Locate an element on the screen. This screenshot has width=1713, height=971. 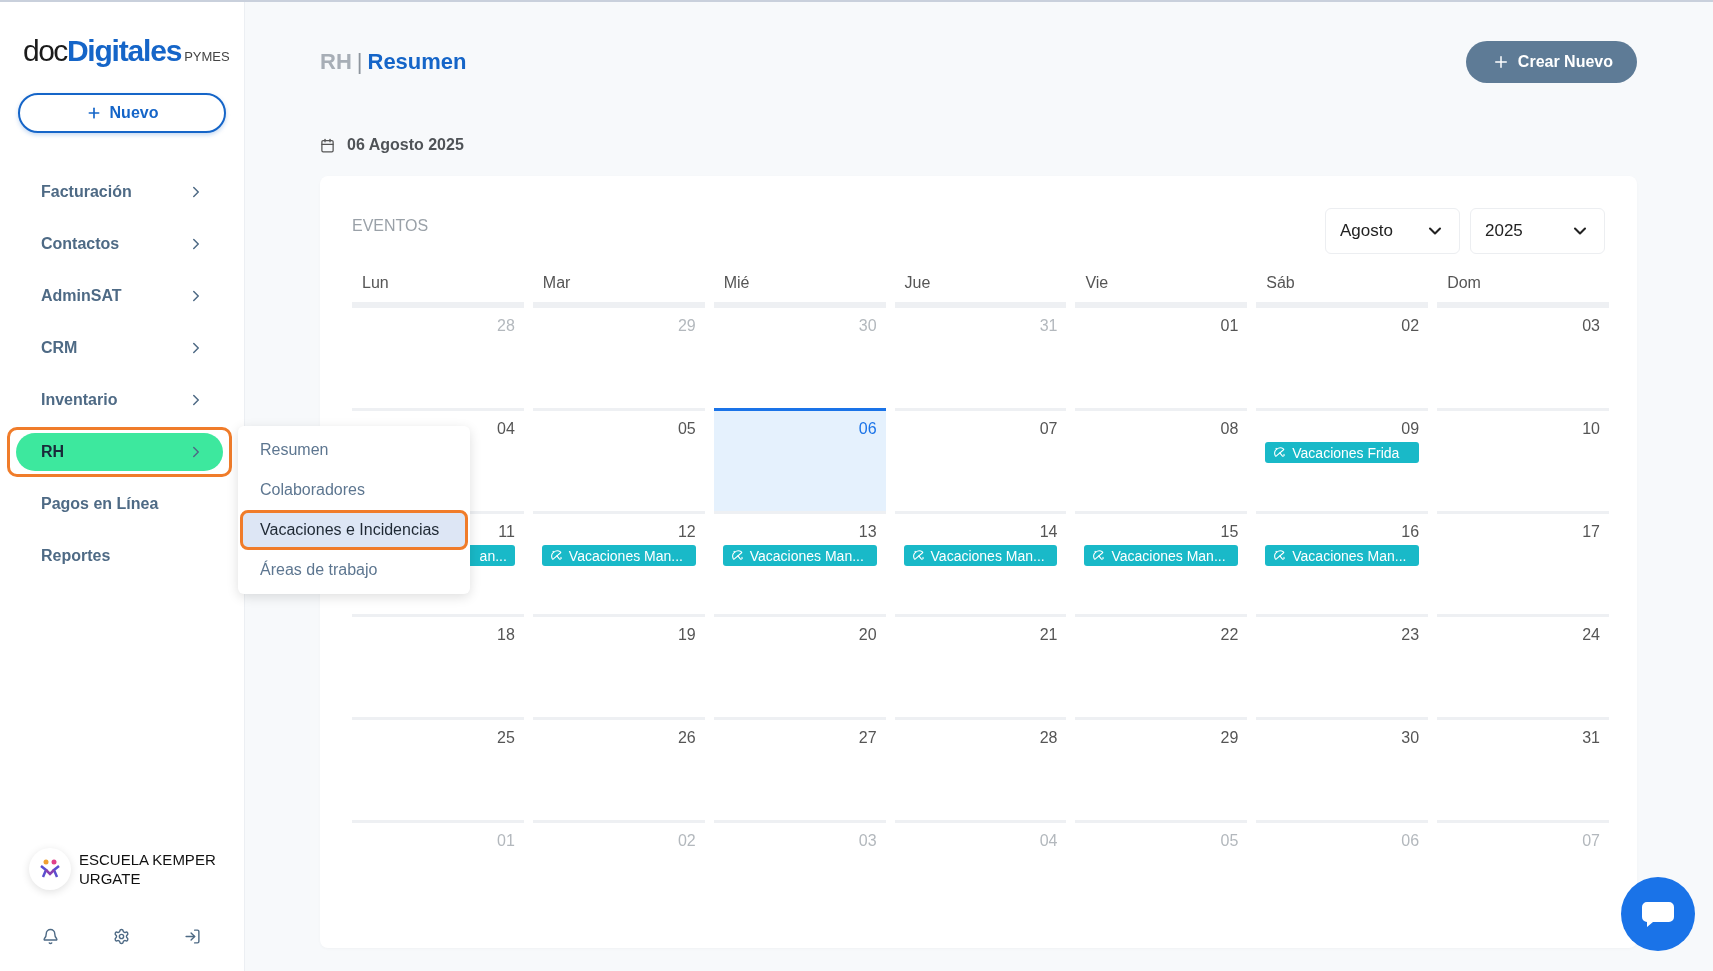
nav-item: CRM is located at coordinates (119, 348).